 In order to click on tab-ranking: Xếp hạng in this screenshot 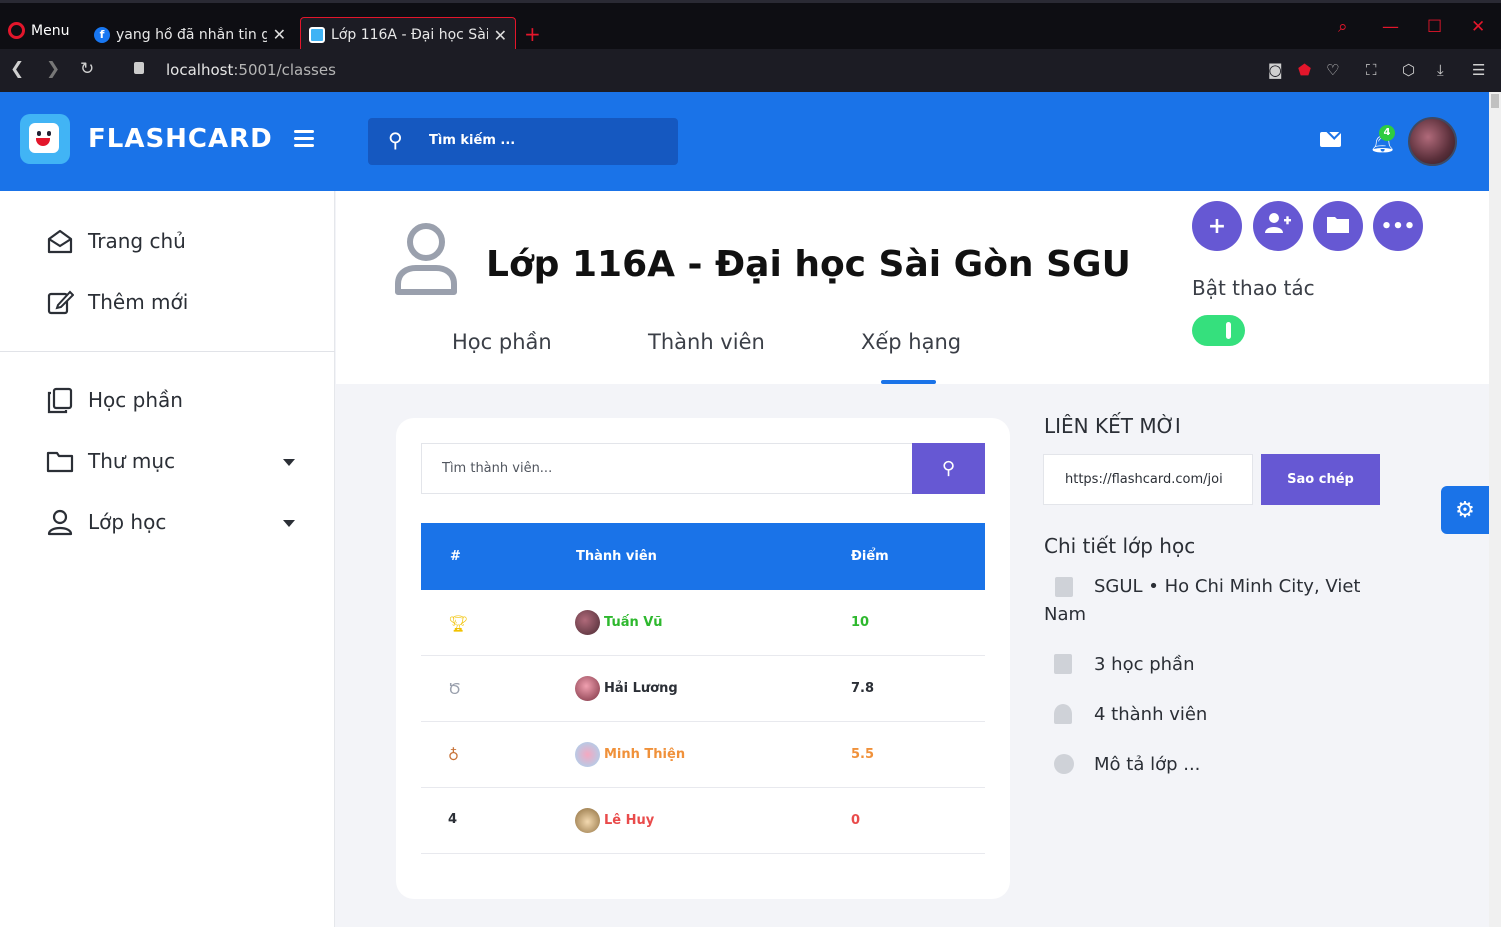, I will do `click(911, 342)`.